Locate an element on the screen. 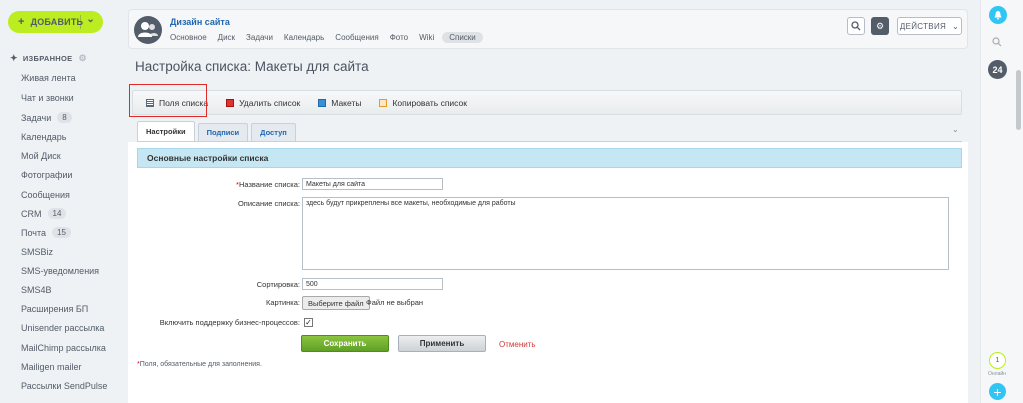 The height and width of the screenshot is (403, 1023). group-tab-disk: Диск is located at coordinates (226, 37).